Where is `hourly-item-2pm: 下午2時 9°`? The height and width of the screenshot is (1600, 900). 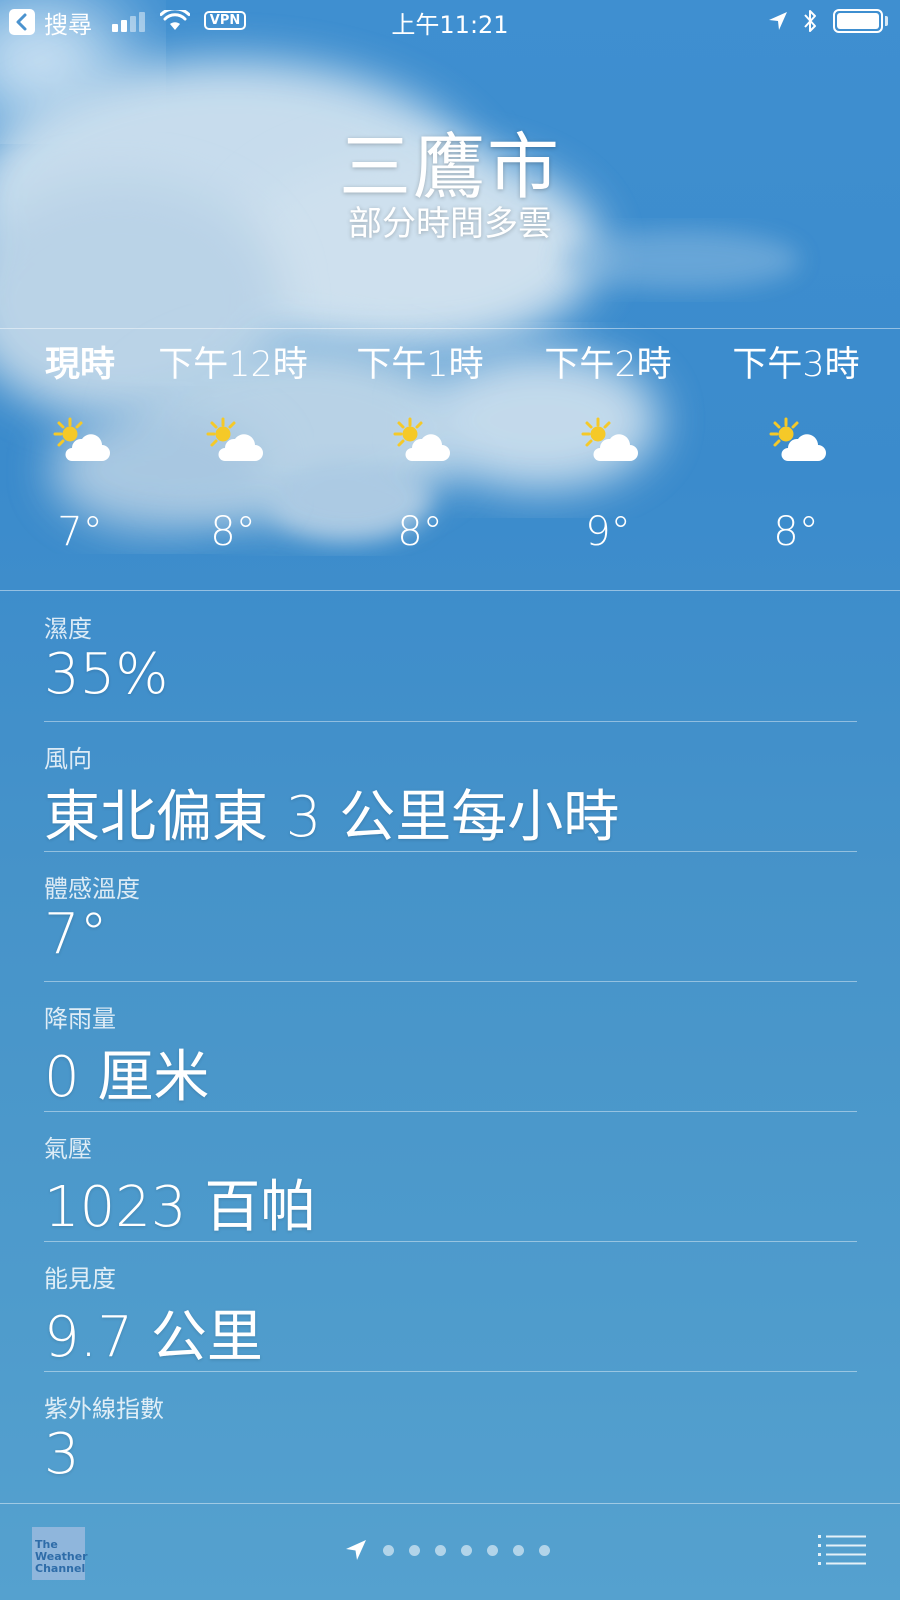
hourly-item-2pm: 下午2時 9° is located at coordinates (608, 449).